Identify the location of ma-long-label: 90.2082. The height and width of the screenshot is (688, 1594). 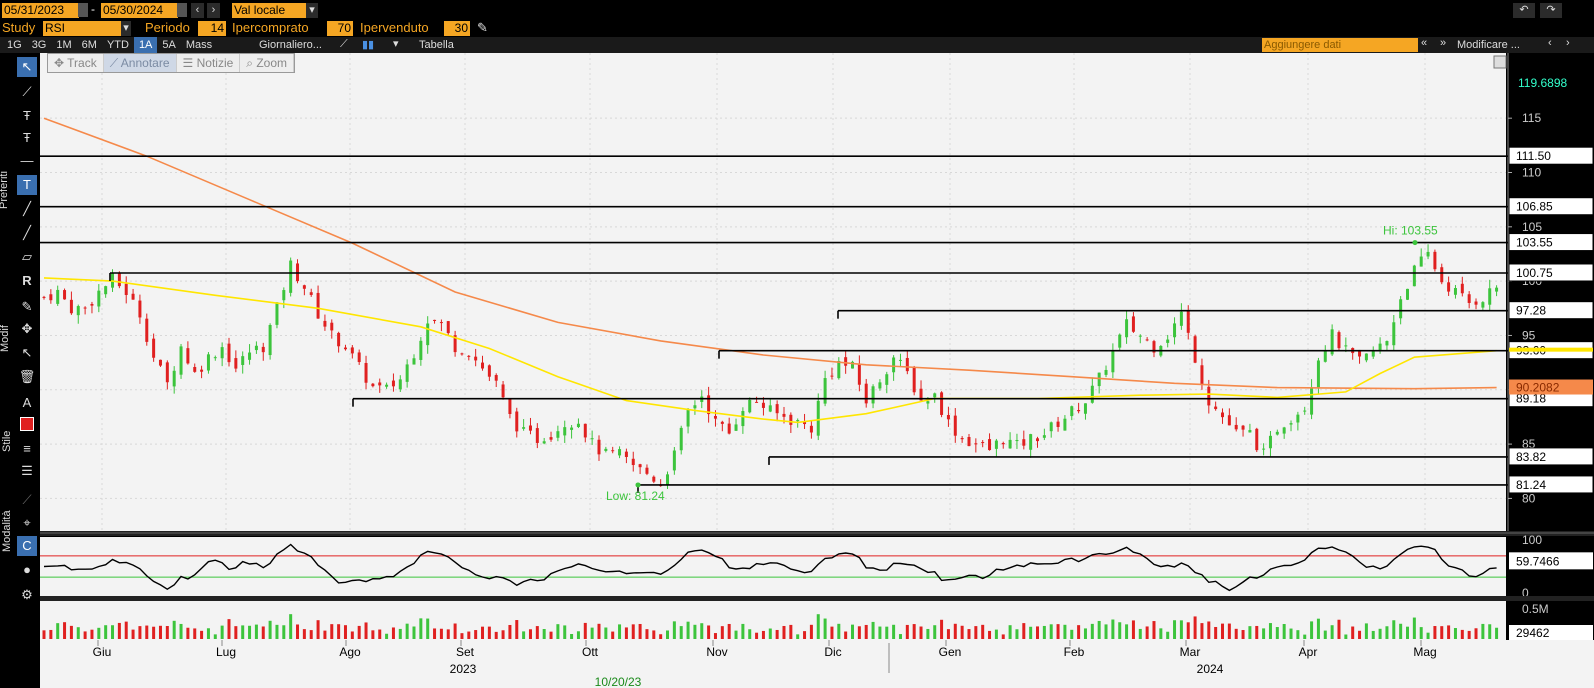
(1538, 388).